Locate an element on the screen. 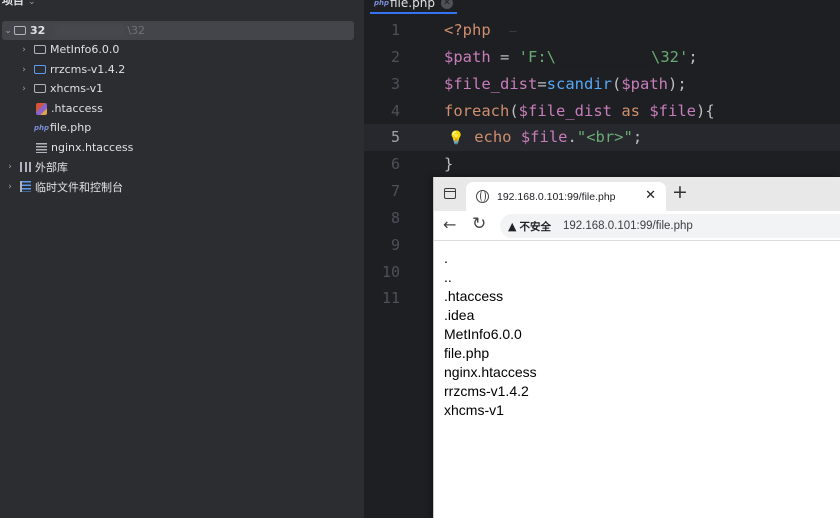 The image size is (840, 518). code-keyword: as is located at coordinates (631, 111).